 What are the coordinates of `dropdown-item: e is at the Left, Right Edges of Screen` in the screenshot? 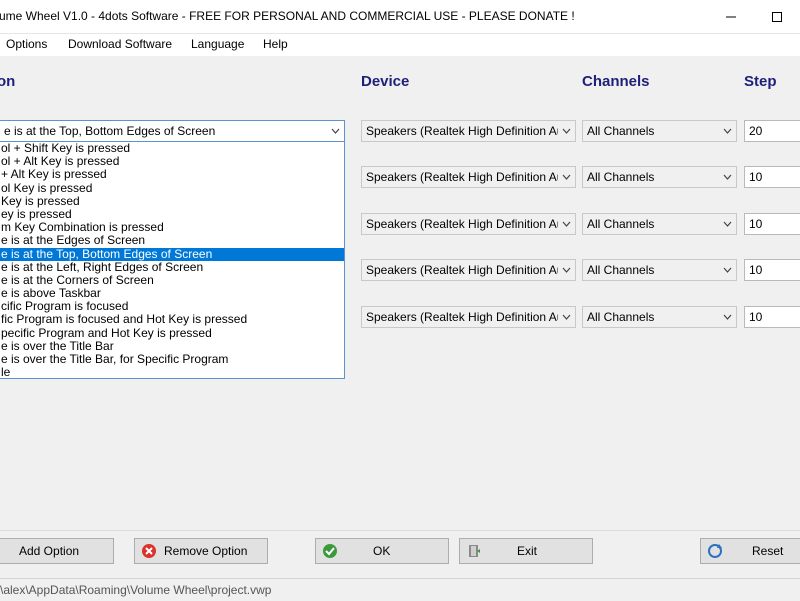 It's located at (172, 267).